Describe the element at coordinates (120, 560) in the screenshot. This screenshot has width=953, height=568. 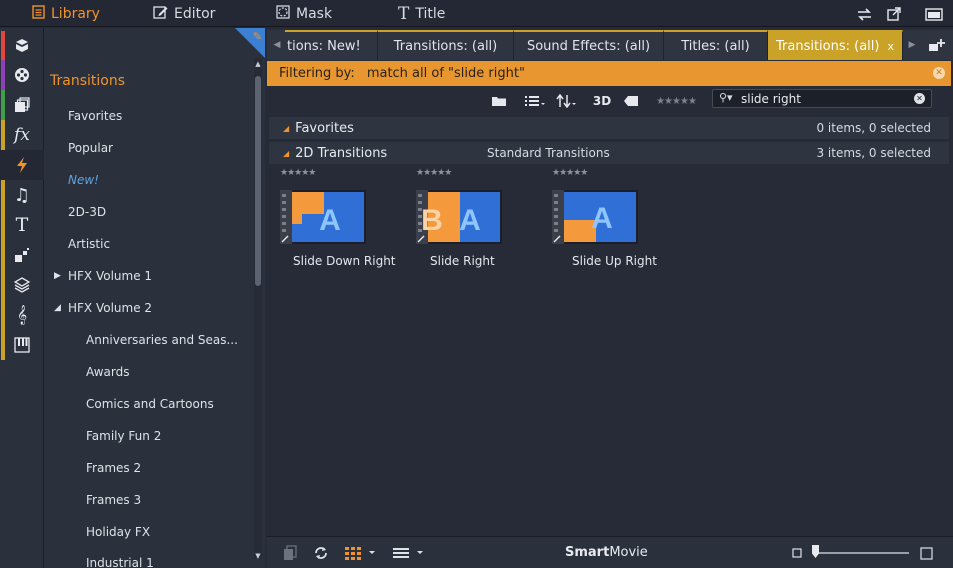
I see `sidebar-item-industrial-1: Industrial 1` at that location.